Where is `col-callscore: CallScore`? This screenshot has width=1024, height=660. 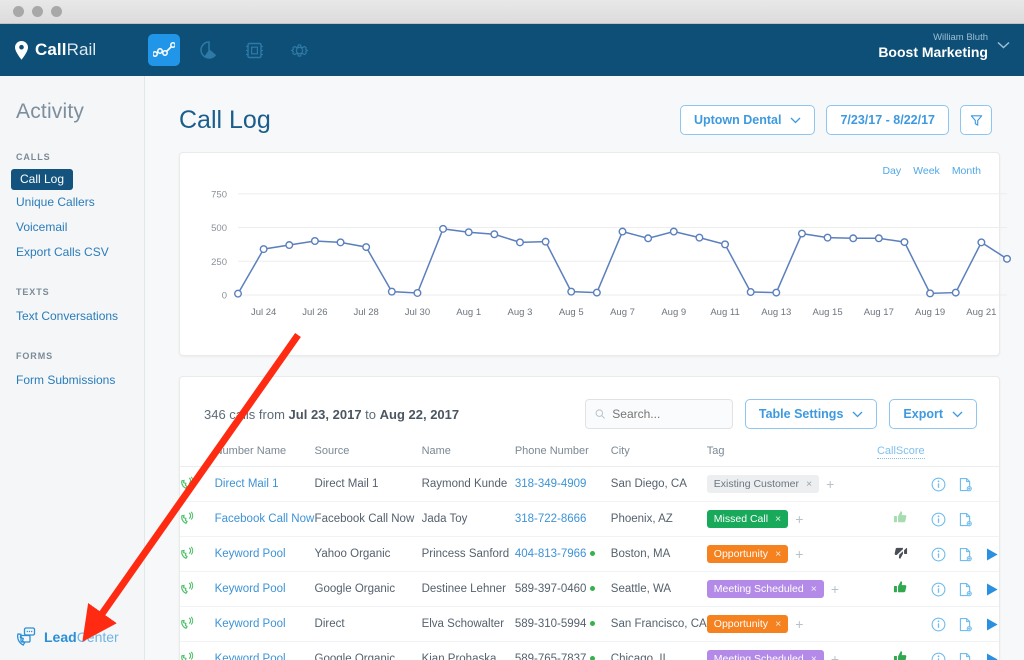 col-callscore: CallScore is located at coordinates (900, 456).